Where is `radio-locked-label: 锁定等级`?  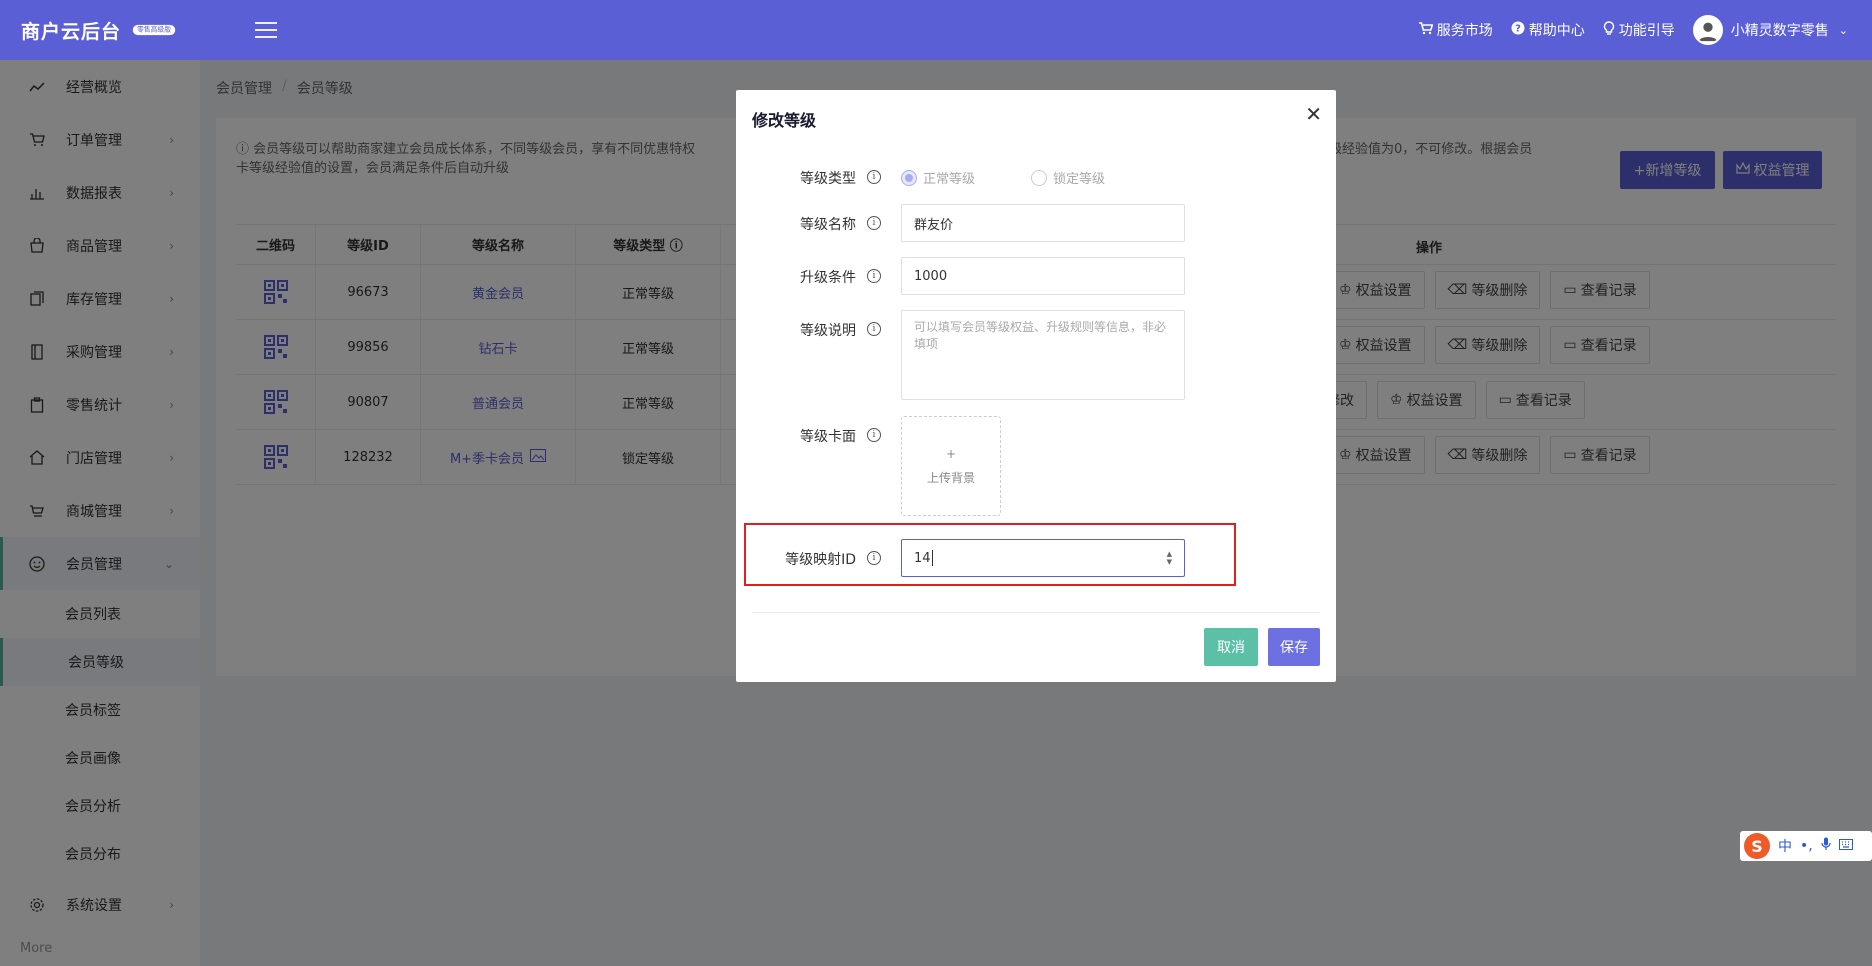
radio-locked-label: 锁定等级 is located at coordinates (1079, 179).